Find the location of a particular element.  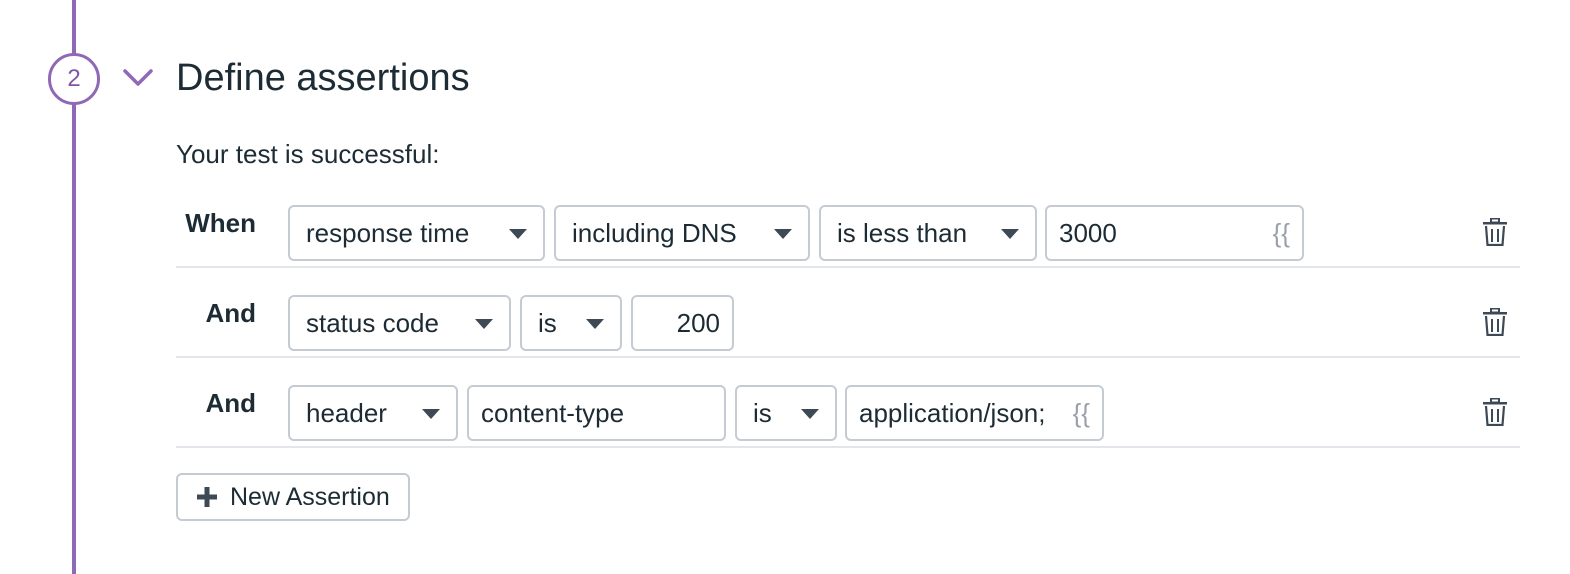

dns-option-value: including DNS is located at coordinates (654, 233).